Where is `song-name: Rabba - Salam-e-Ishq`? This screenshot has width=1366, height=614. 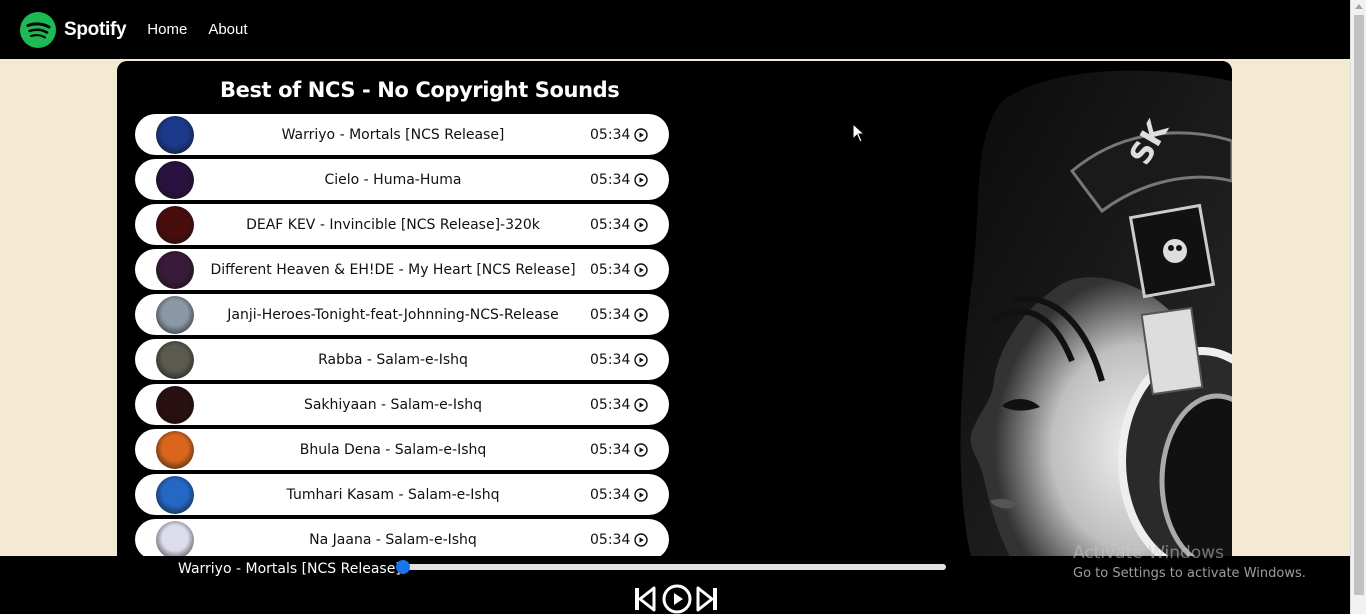
song-name: Rabba - Salam-e-Ishq is located at coordinates (393, 359).